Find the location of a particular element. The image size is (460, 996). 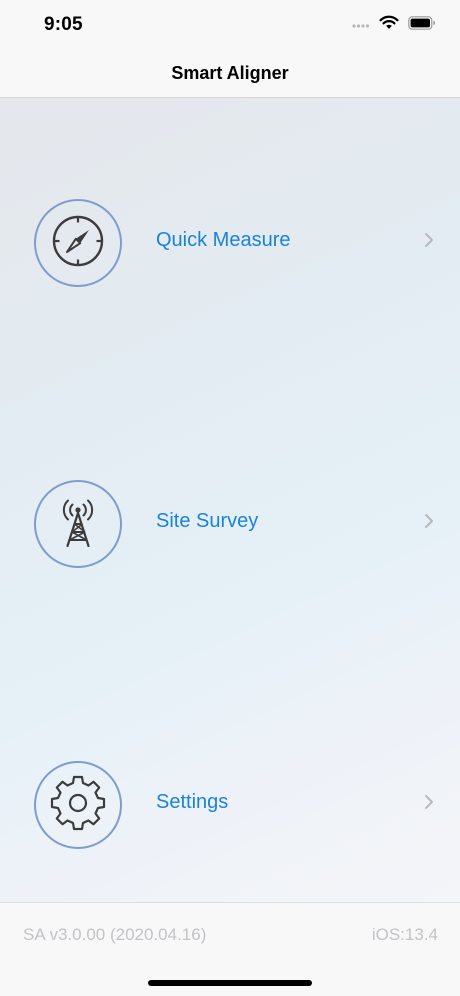

navigation-bar: Smart Aligner is located at coordinates (230, 74).